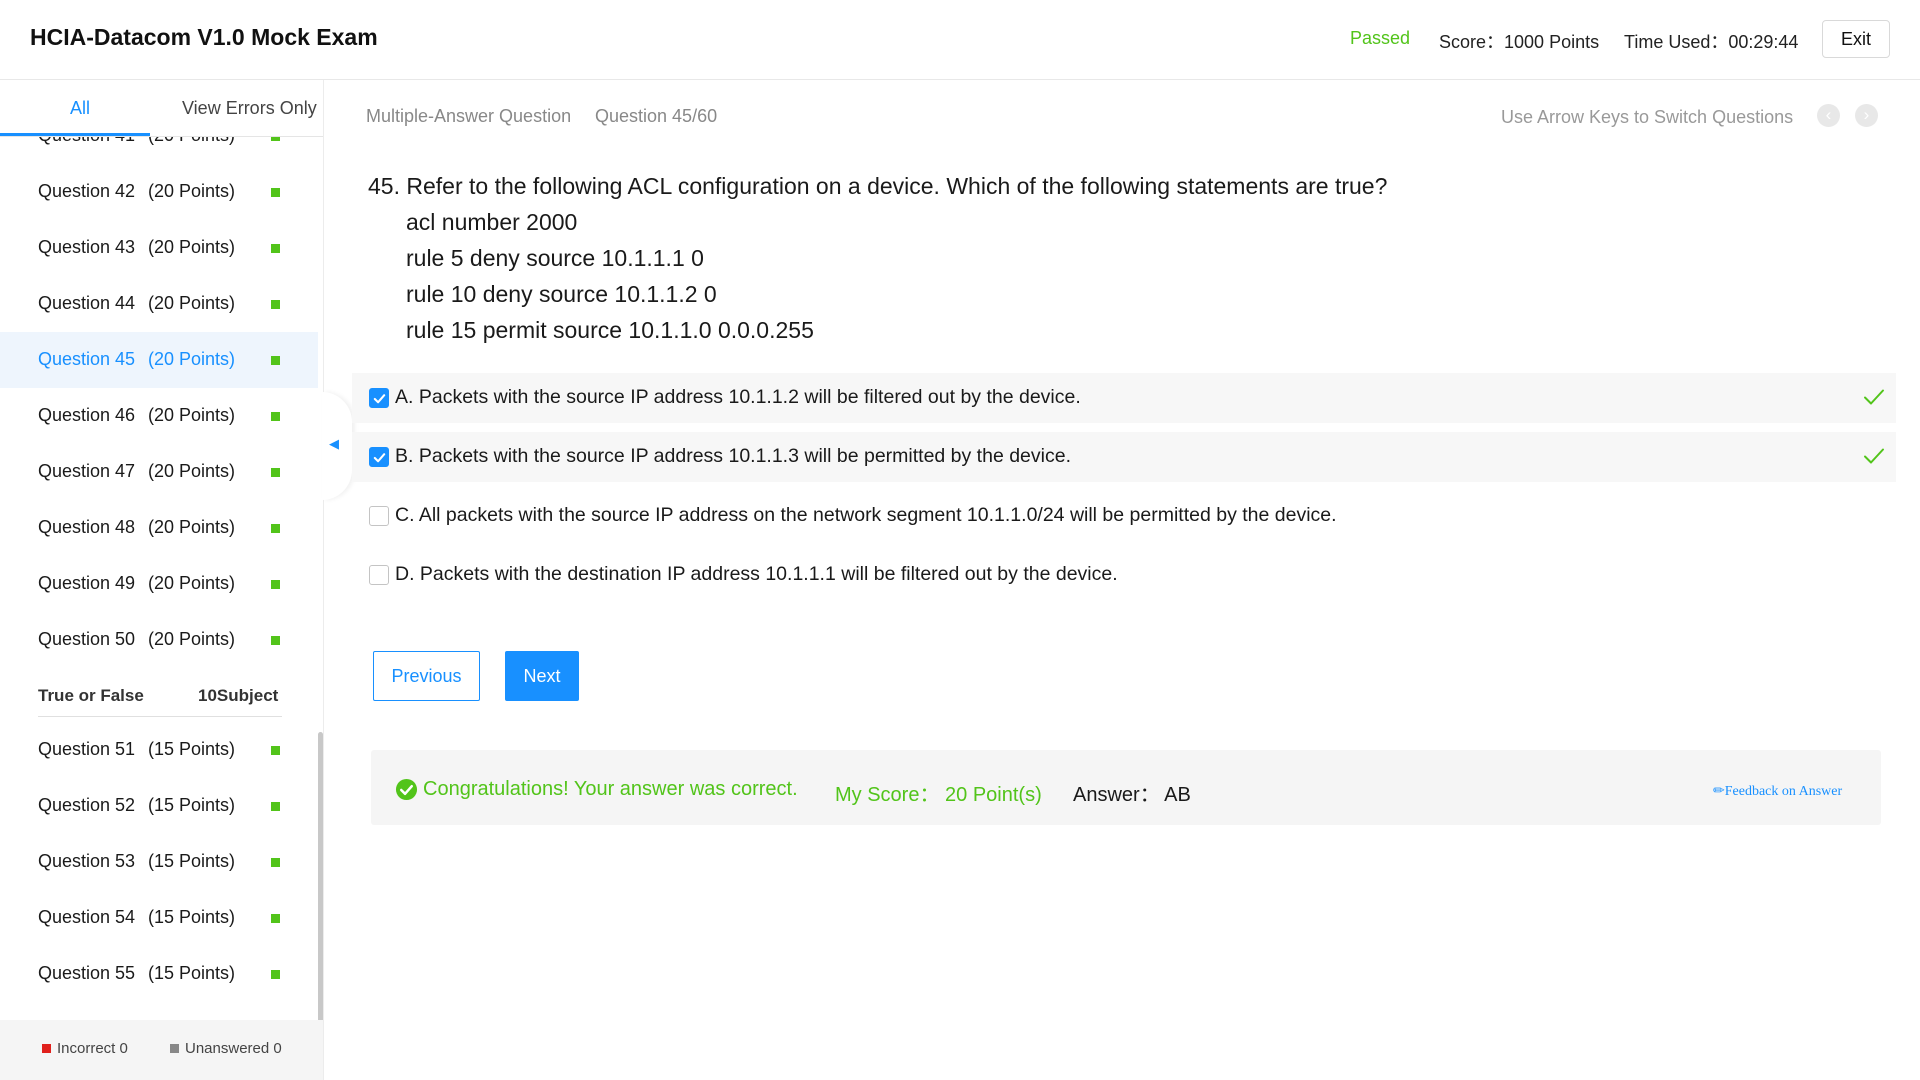 The height and width of the screenshot is (1080, 1920). Describe the element at coordinates (75, 134) in the screenshot. I see `active-tab-indicator` at that location.